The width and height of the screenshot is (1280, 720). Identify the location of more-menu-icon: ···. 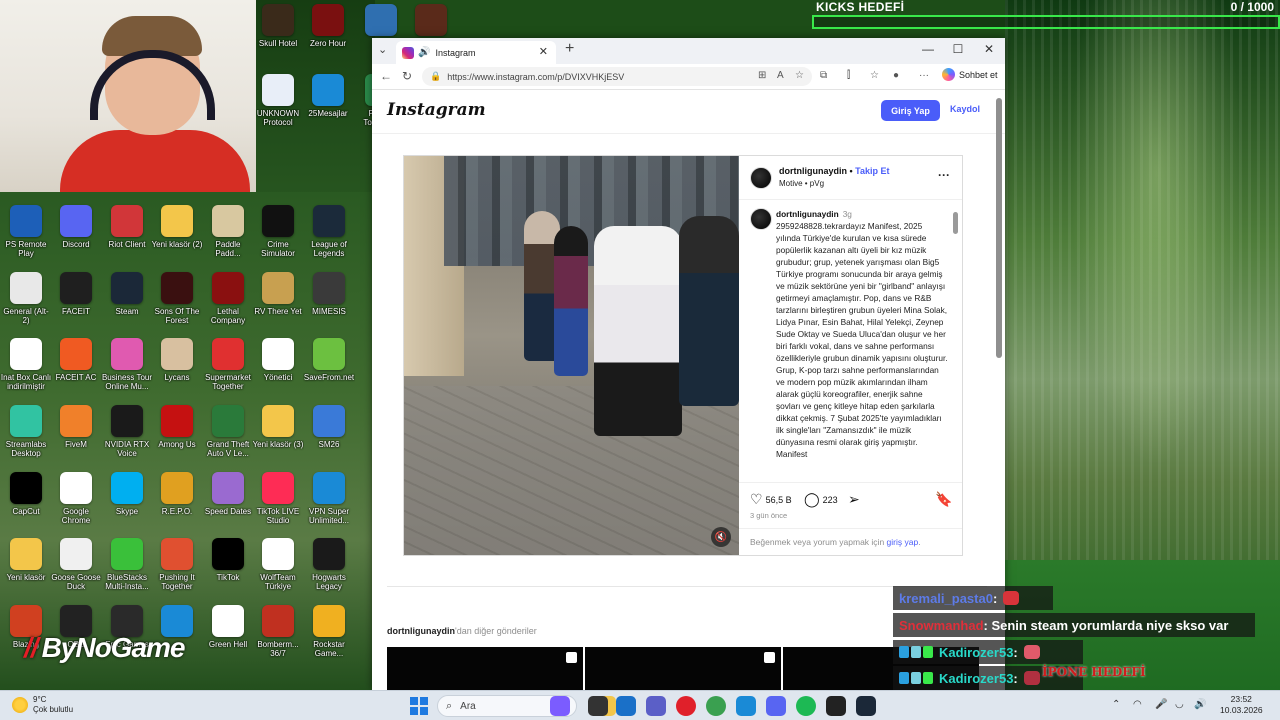
(924, 75).